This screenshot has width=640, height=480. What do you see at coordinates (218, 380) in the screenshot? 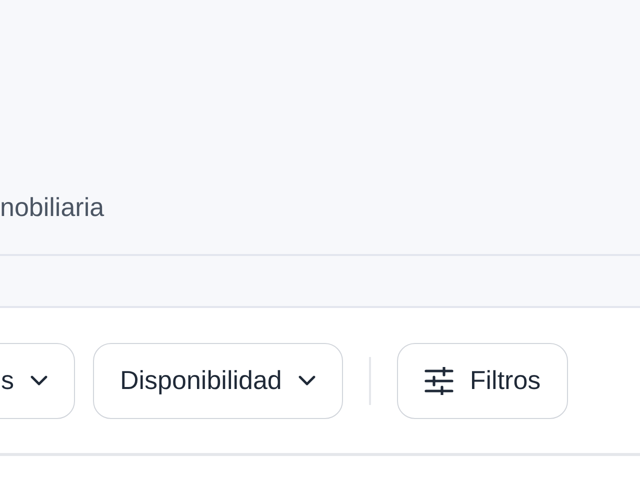
I see `dropdown-button: Disponibilidad` at bounding box center [218, 380].